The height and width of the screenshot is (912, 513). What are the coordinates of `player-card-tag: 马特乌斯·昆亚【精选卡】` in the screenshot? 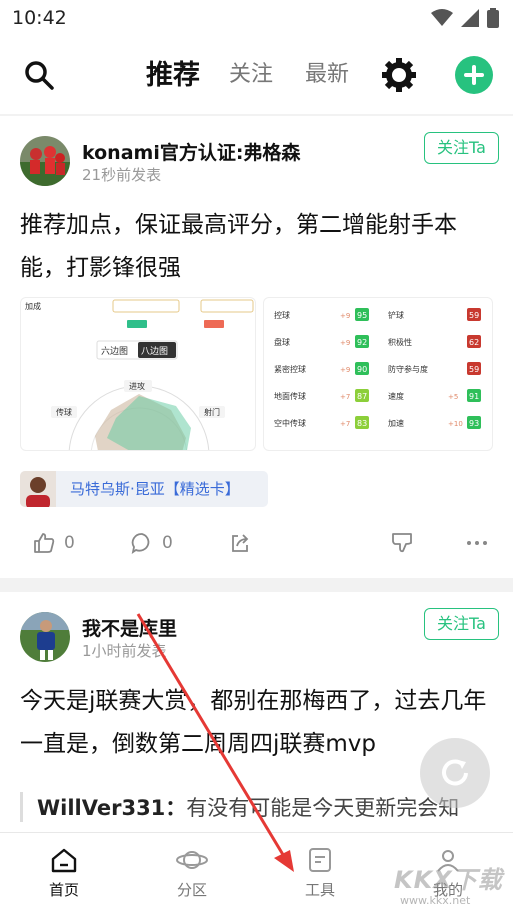 It's located at (144, 489).